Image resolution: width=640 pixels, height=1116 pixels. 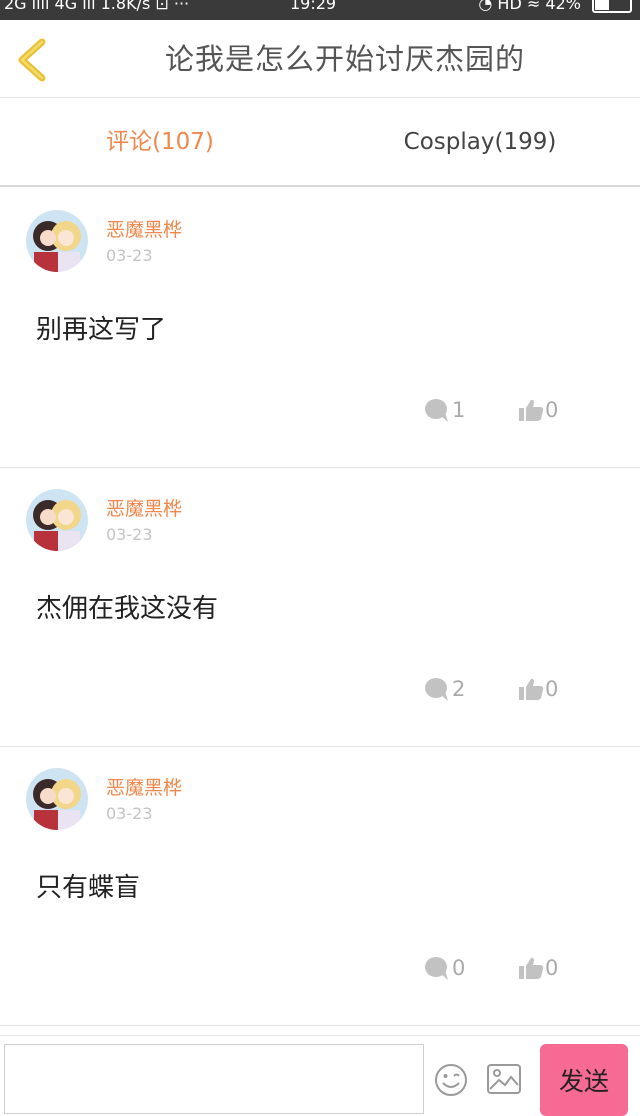 I want to click on status-indicators: ◔ HD ≈ 42%, so click(x=529, y=6).